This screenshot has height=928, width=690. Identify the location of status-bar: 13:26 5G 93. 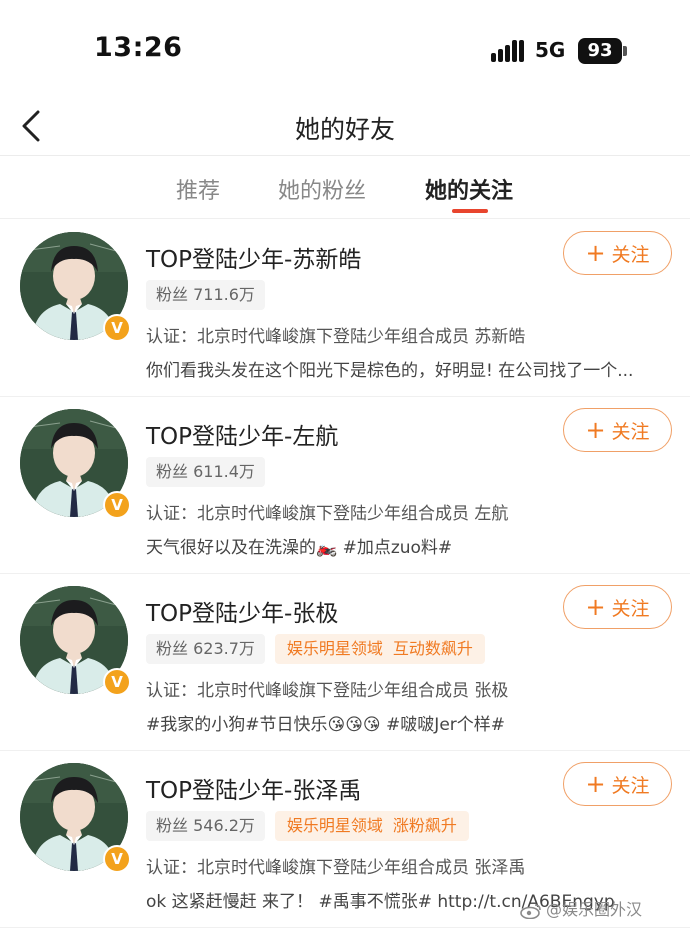
(345, 50).